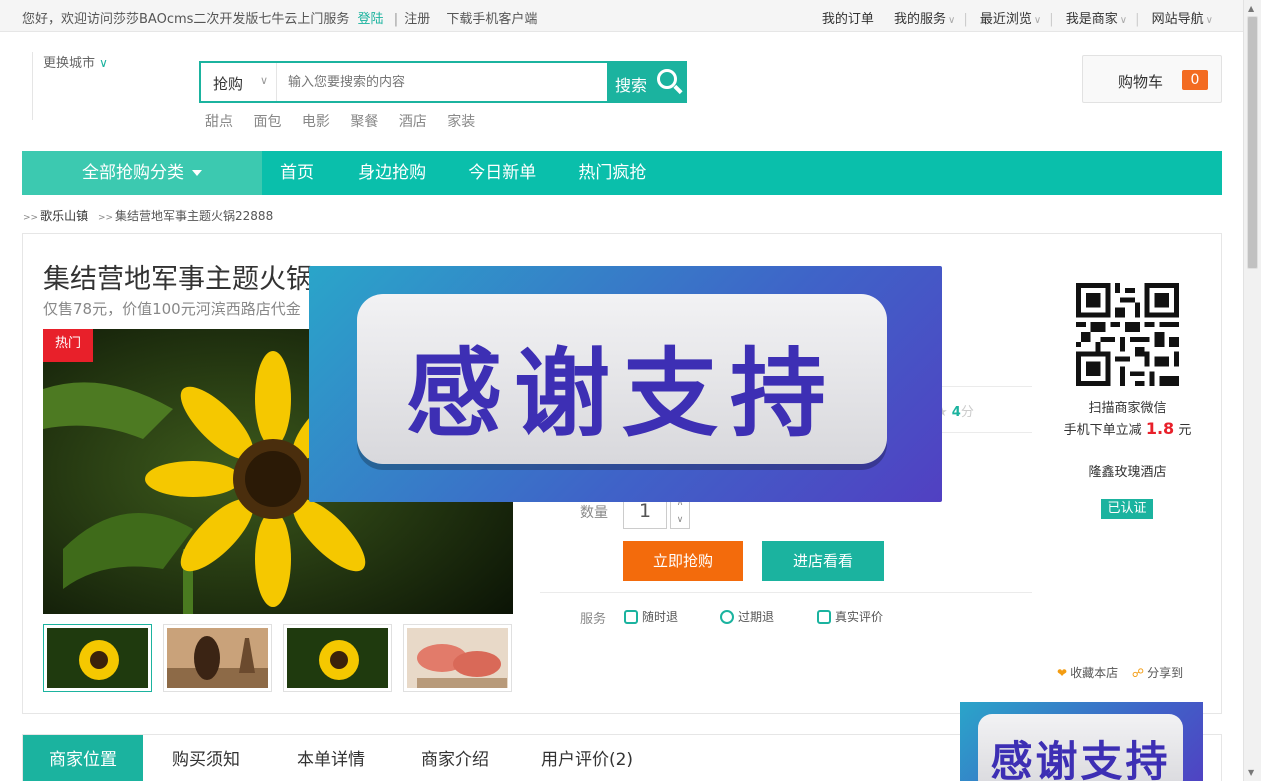 The image size is (1261, 781). I want to click on hot-word: 酒店, so click(413, 122).